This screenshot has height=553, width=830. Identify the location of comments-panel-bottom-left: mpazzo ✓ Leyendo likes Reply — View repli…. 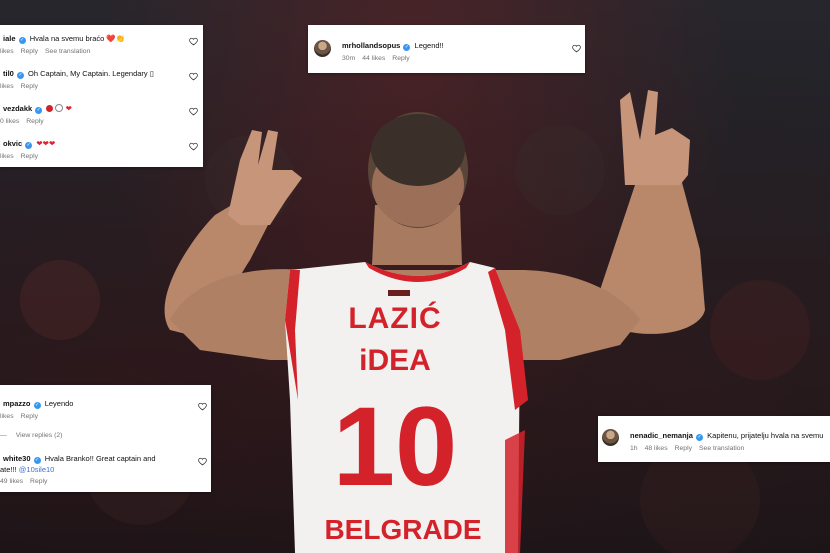
(105, 438).